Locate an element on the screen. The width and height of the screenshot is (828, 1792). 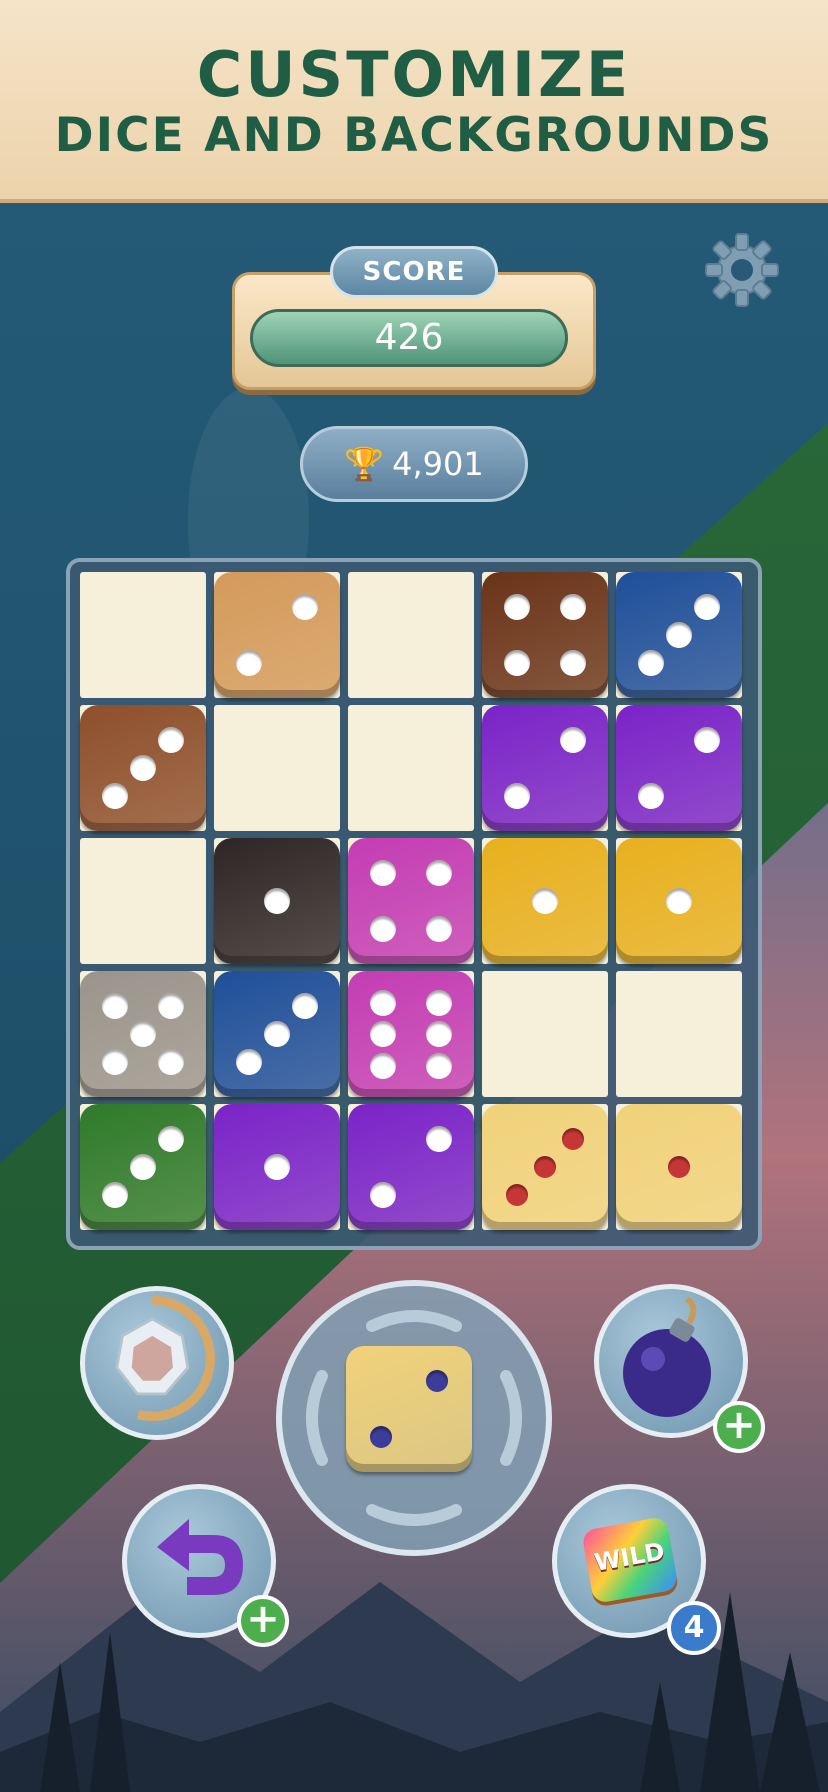
banner-title: CUSTOMIZE is located at coordinates (414, 74).